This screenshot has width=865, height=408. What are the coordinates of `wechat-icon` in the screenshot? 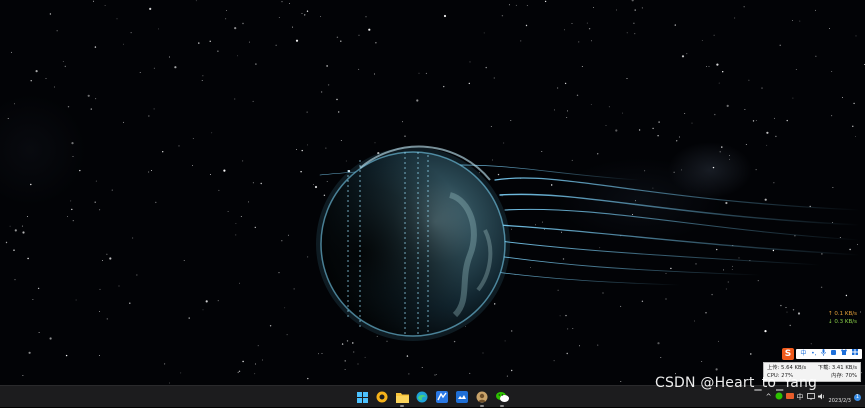 It's located at (502, 398).